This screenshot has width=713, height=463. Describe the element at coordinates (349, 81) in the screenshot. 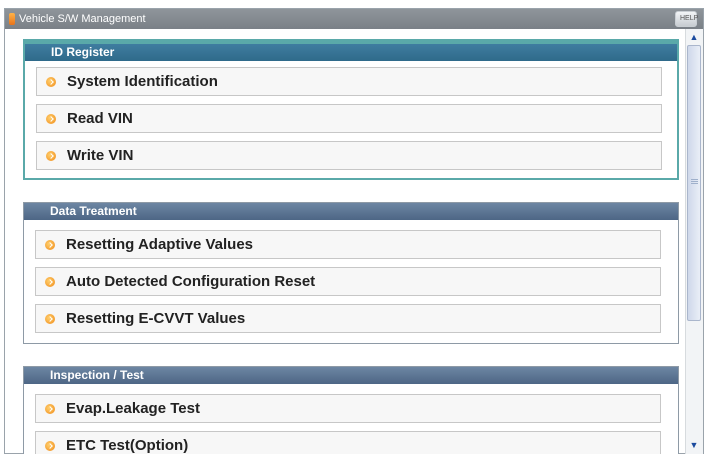

I see `menu-item-system-identification: System Identification` at that location.